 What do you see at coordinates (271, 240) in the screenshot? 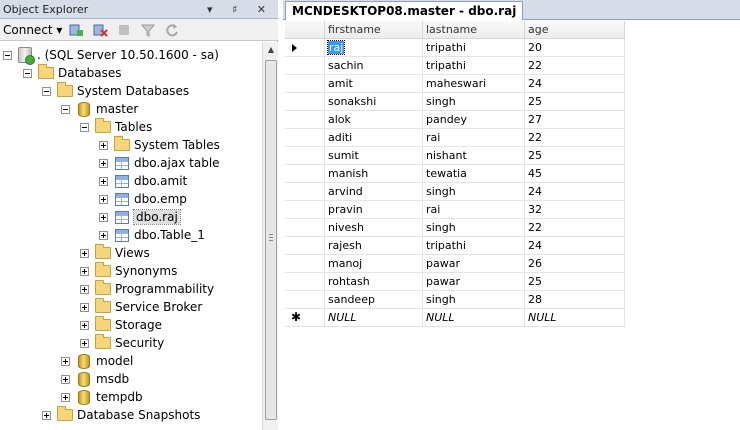
I see `scrollbar-thumb` at bounding box center [271, 240].